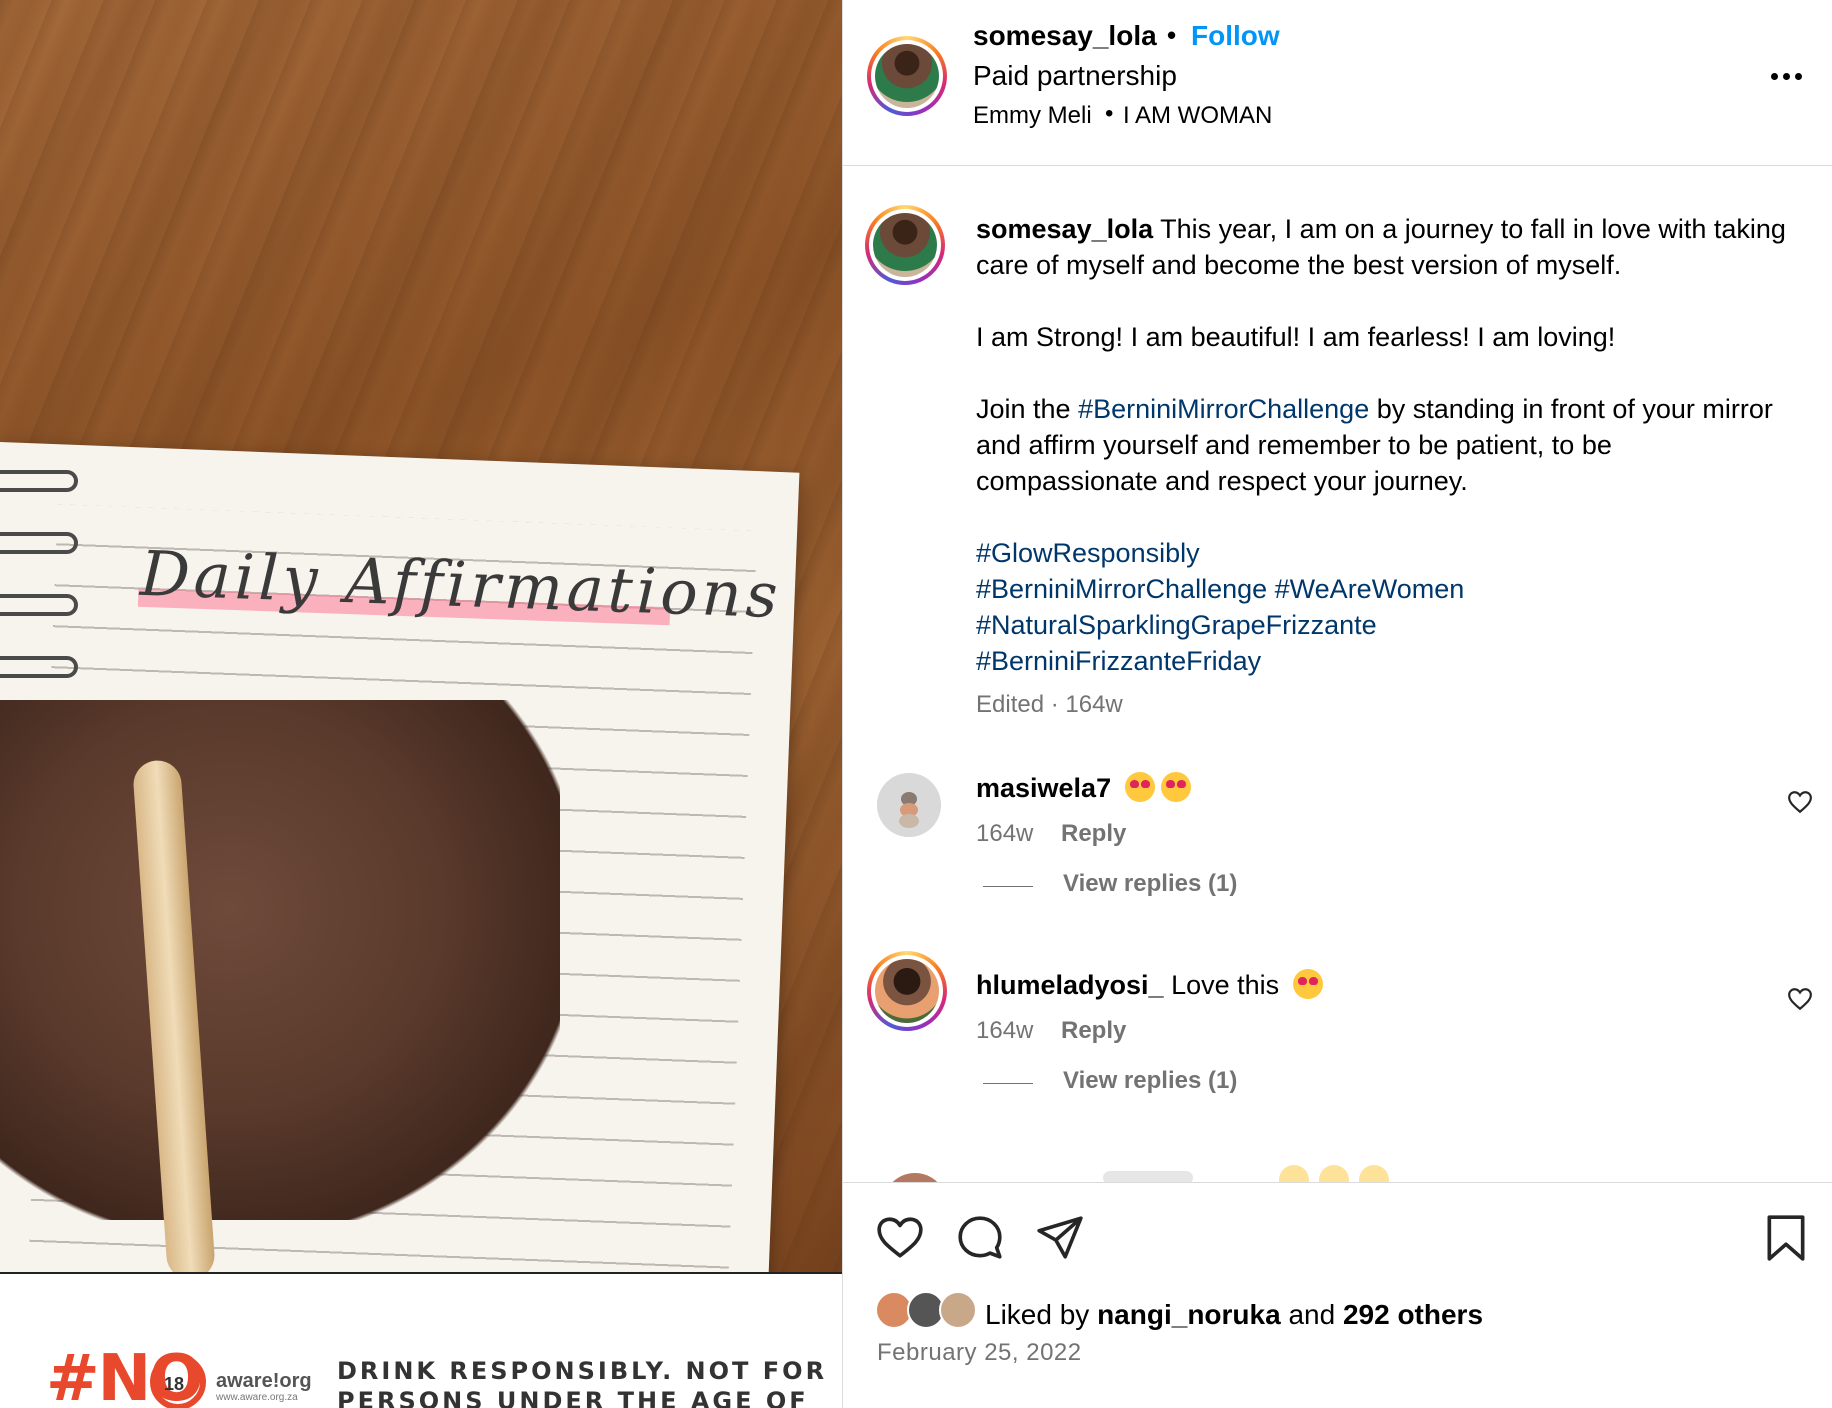  Describe the element at coordinates (1413, 1314) in the screenshot. I see `likes-count-link: 292 others` at that location.